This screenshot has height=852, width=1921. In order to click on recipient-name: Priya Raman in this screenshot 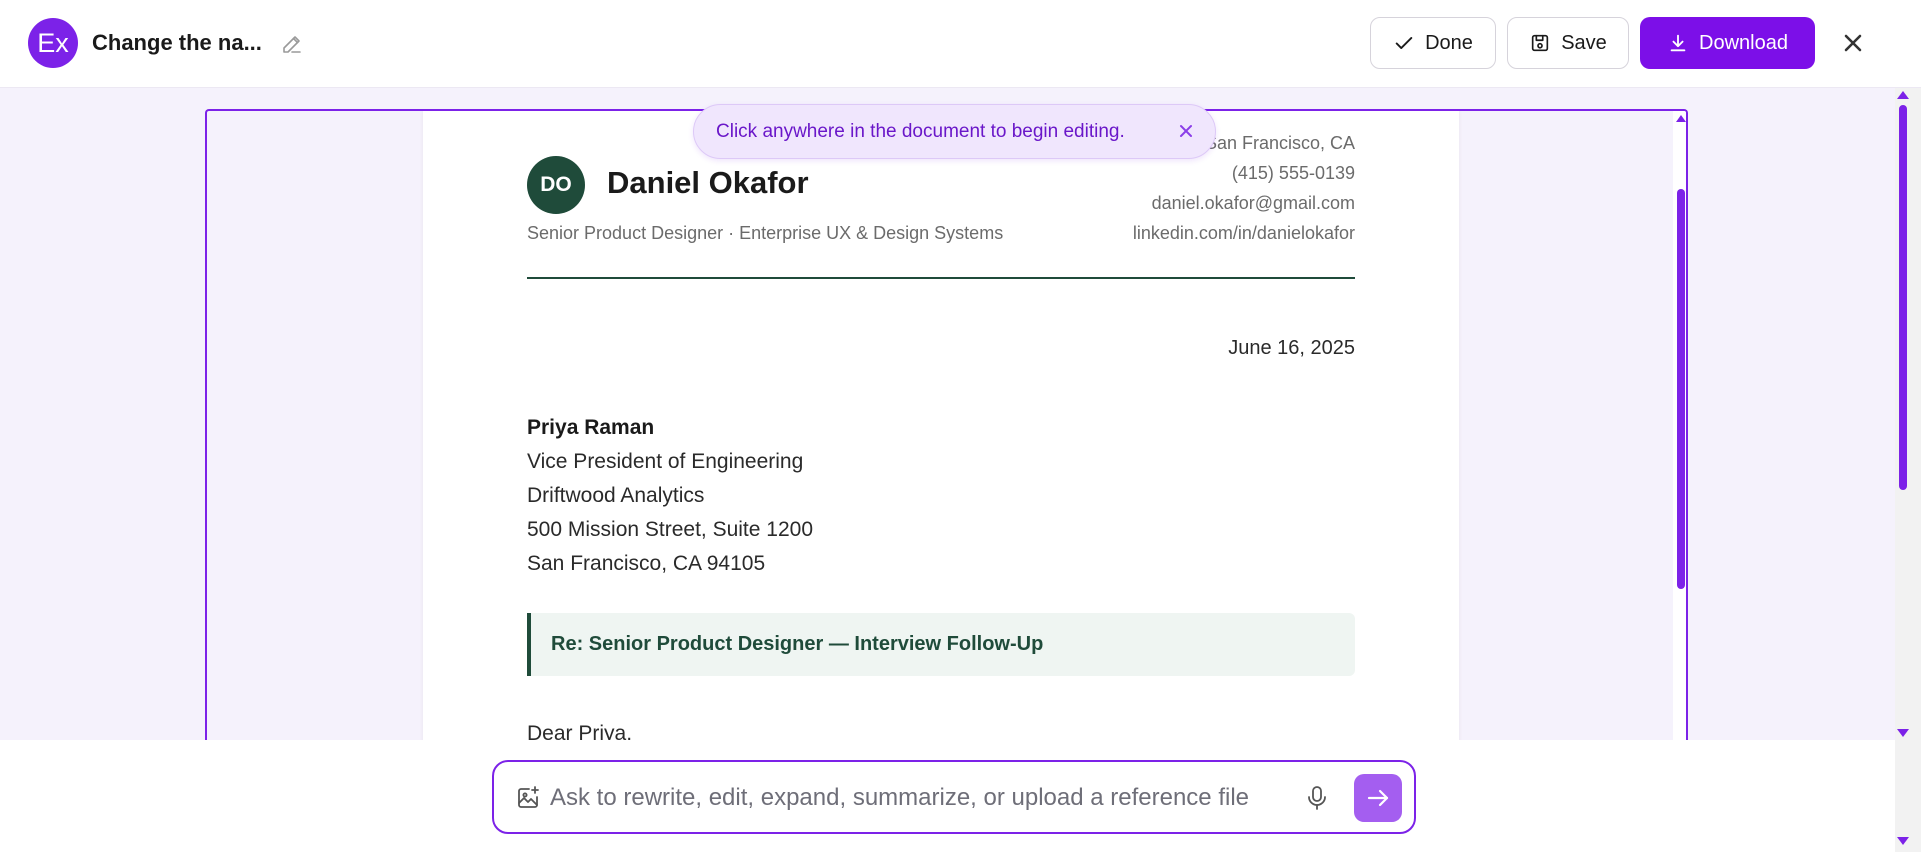, I will do `click(670, 428)`.